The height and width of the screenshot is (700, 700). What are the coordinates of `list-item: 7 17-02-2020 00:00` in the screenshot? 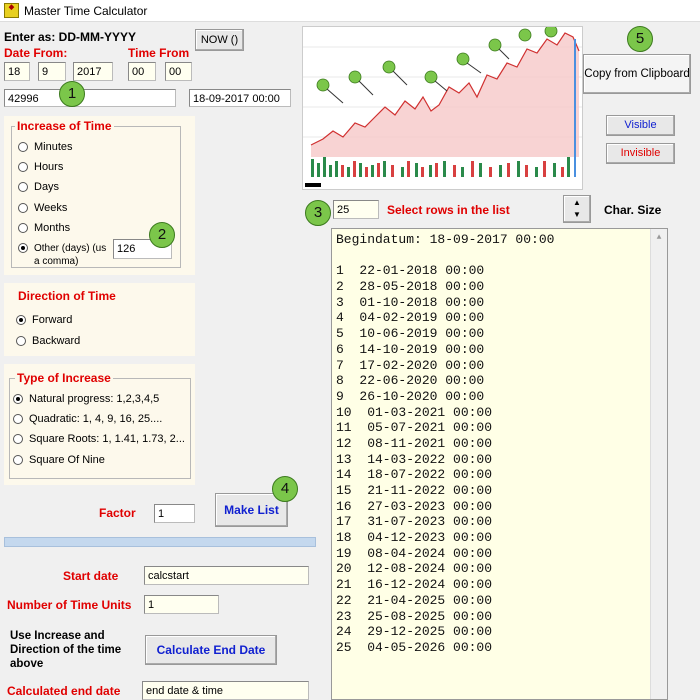 It's located at (491, 366).